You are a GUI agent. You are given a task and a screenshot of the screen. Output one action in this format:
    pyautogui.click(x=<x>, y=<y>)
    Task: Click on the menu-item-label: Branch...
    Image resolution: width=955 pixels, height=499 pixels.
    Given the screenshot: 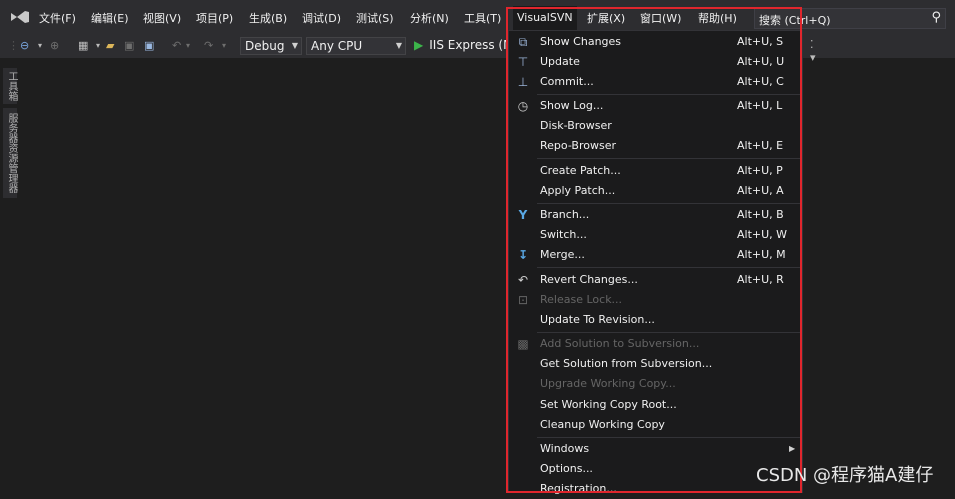 What is the action you would take?
    pyautogui.click(x=565, y=214)
    